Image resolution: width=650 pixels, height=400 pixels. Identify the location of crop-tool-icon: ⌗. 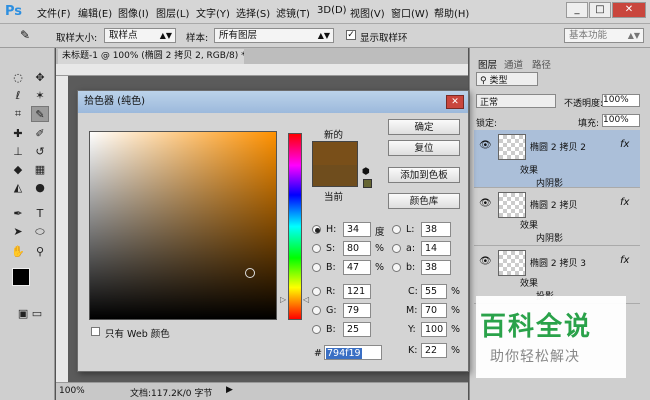
(18, 114).